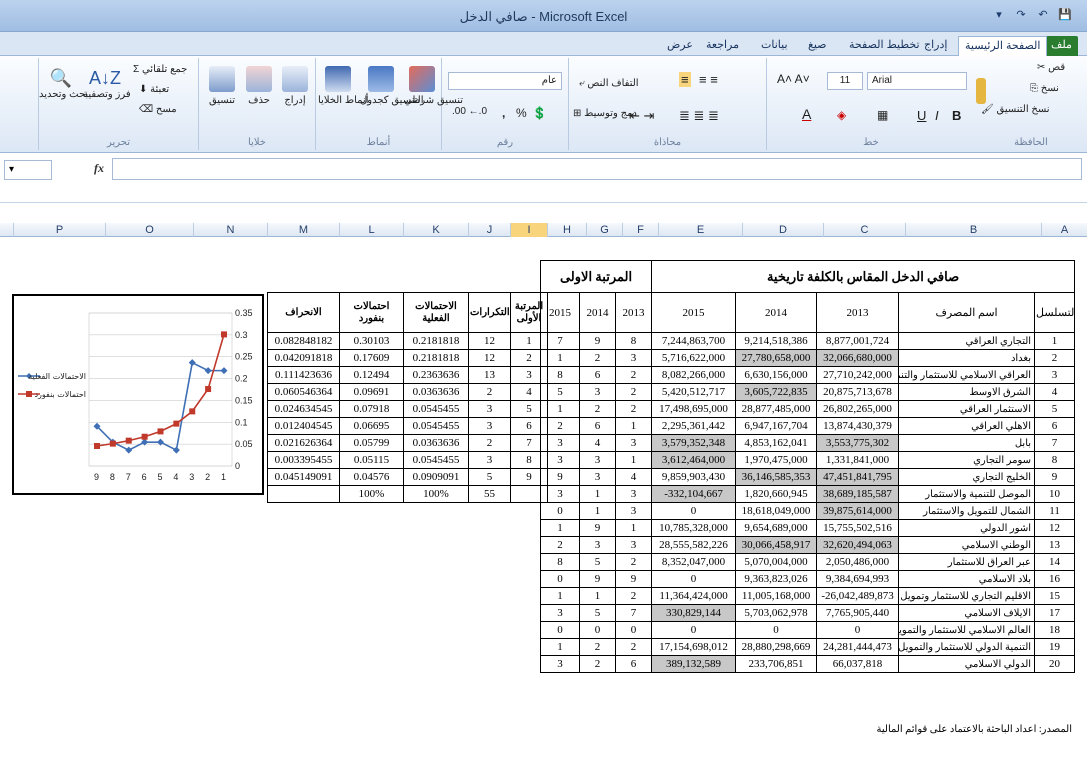  Describe the element at coordinates (1015, 109) in the screenshot. I see `format-painter-button: 🖌 نسخ التنسيق` at that location.